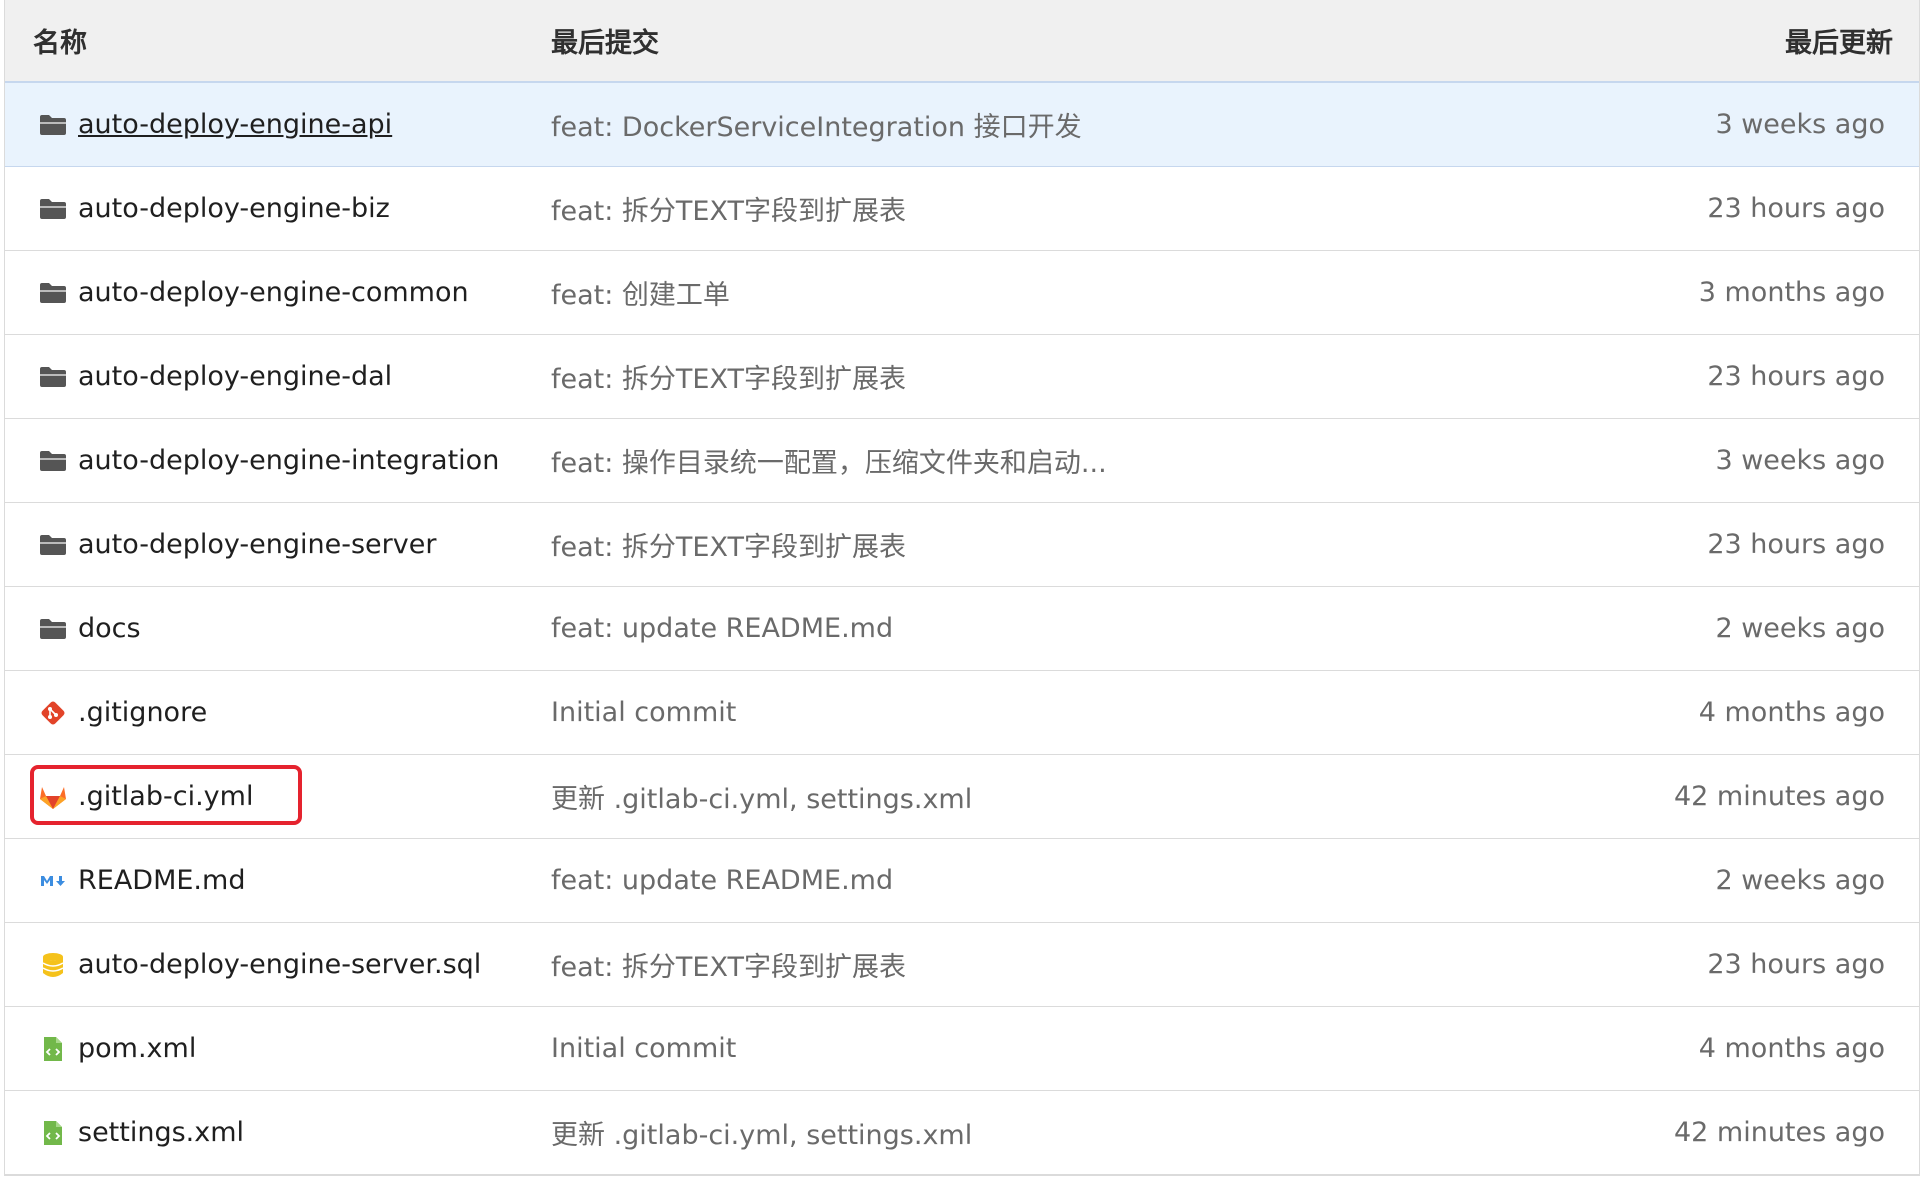 The width and height of the screenshot is (1922, 1178). I want to click on file-name-link: auto-deploy-engine-common, so click(273, 292).